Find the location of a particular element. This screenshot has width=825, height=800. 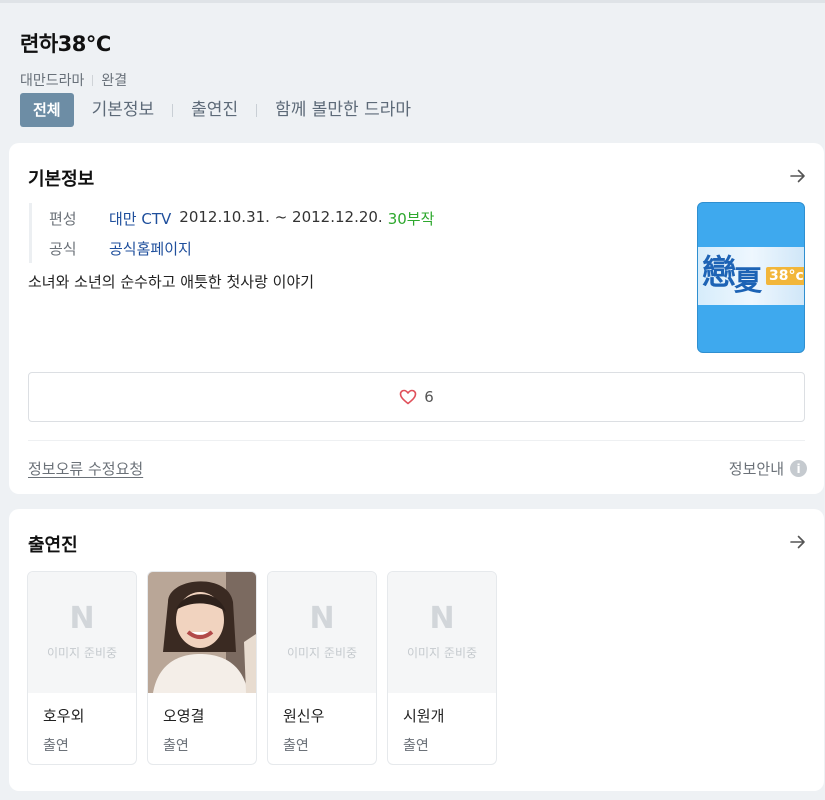

broadcast-row: 편성 대만 CTV 2012.10.31. ~ 2012.12.20. 30부작 is located at coordinates (241, 218).